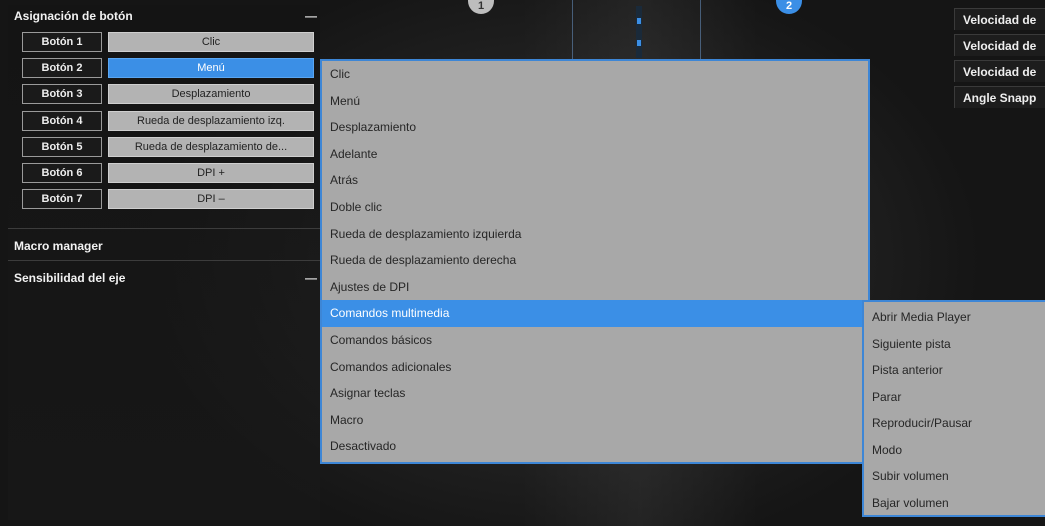  What do you see at coordinates (595, 234) in the screenshot?
I see `dropdown-menu-item: Rueda de desplazamiento izquierda` at bounding box center [595, 234].